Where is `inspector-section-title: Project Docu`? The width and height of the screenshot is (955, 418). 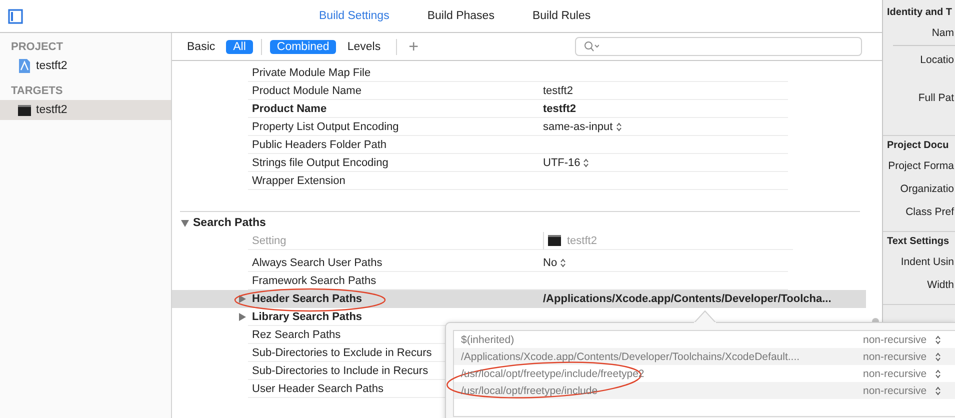
inspector-section-title: Project Docu is located at coordinates (918, 146).